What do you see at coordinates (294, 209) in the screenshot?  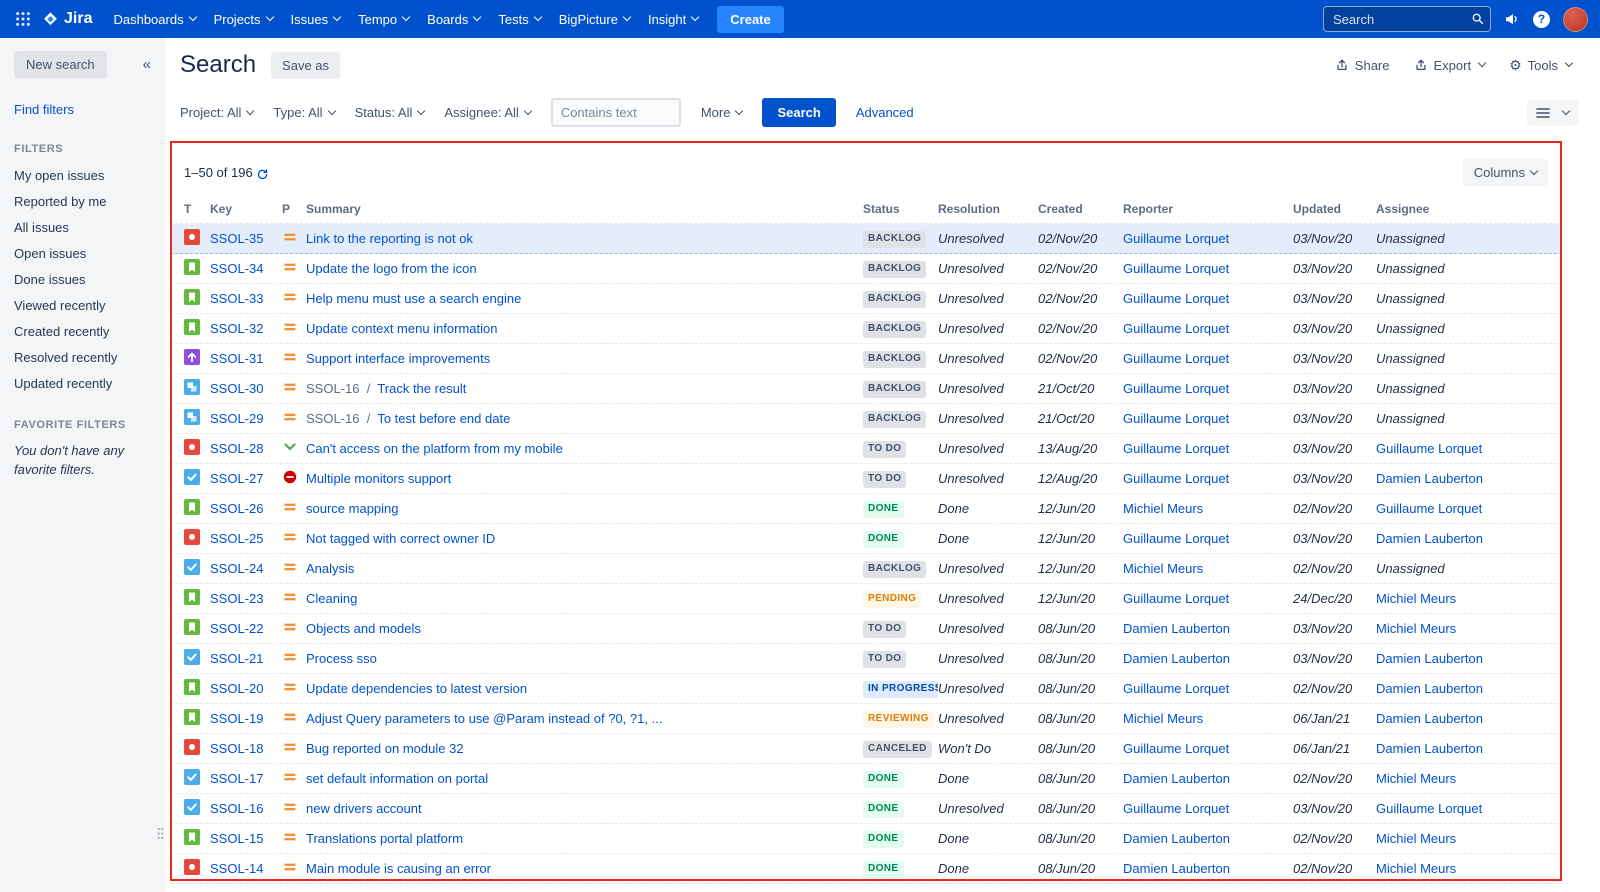 I see `column-header-priority: P` at bounding box center [294, 209].